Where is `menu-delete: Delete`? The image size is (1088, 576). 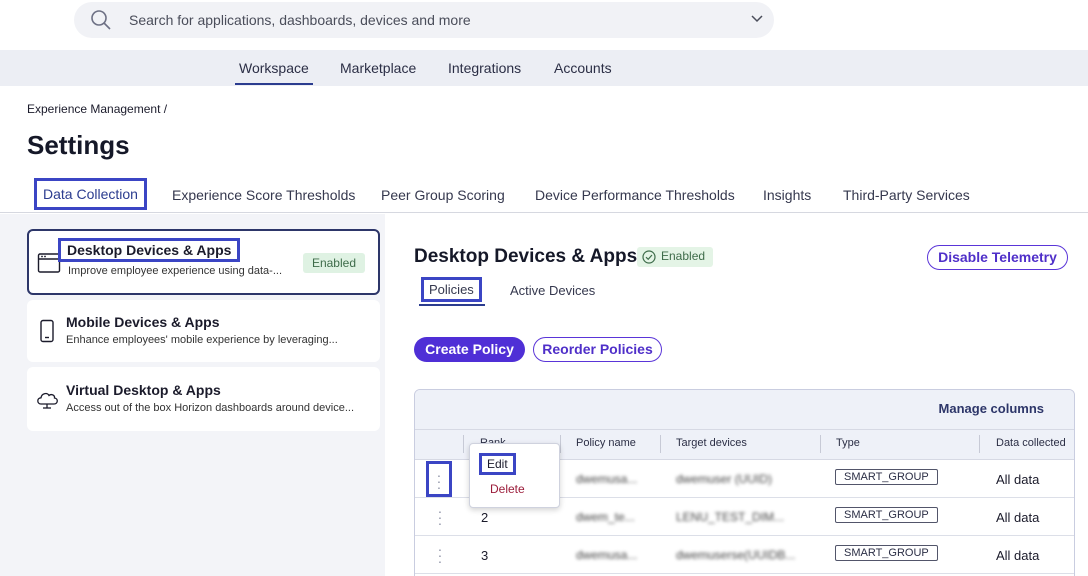 menu-delete: Delete is located at coordinates (507, 489).